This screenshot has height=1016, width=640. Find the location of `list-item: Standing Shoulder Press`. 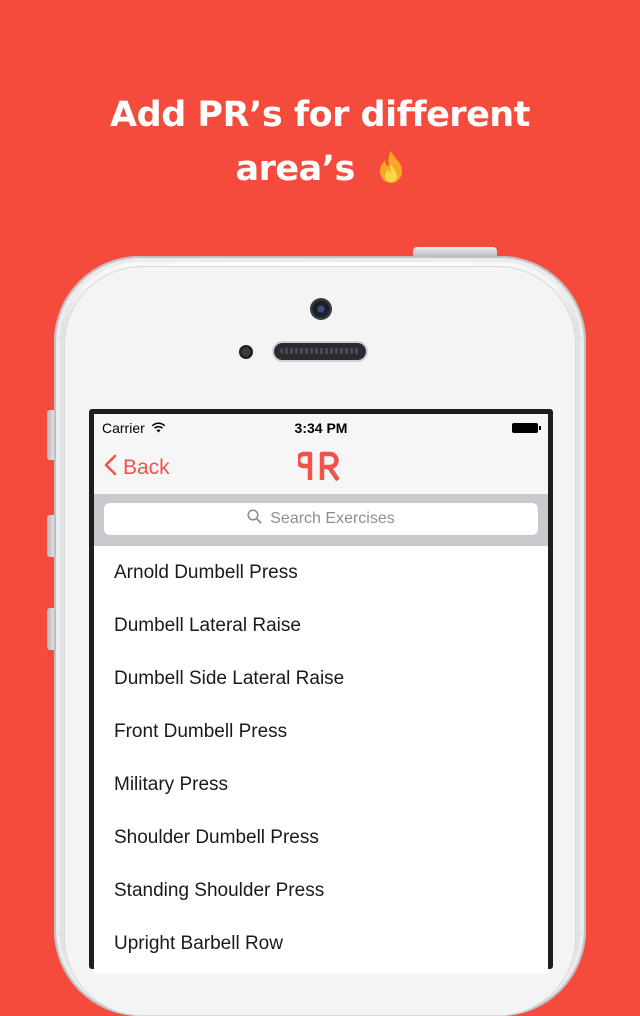

list-item: Standing Shoulder Press is located at coordinates (321, 890).